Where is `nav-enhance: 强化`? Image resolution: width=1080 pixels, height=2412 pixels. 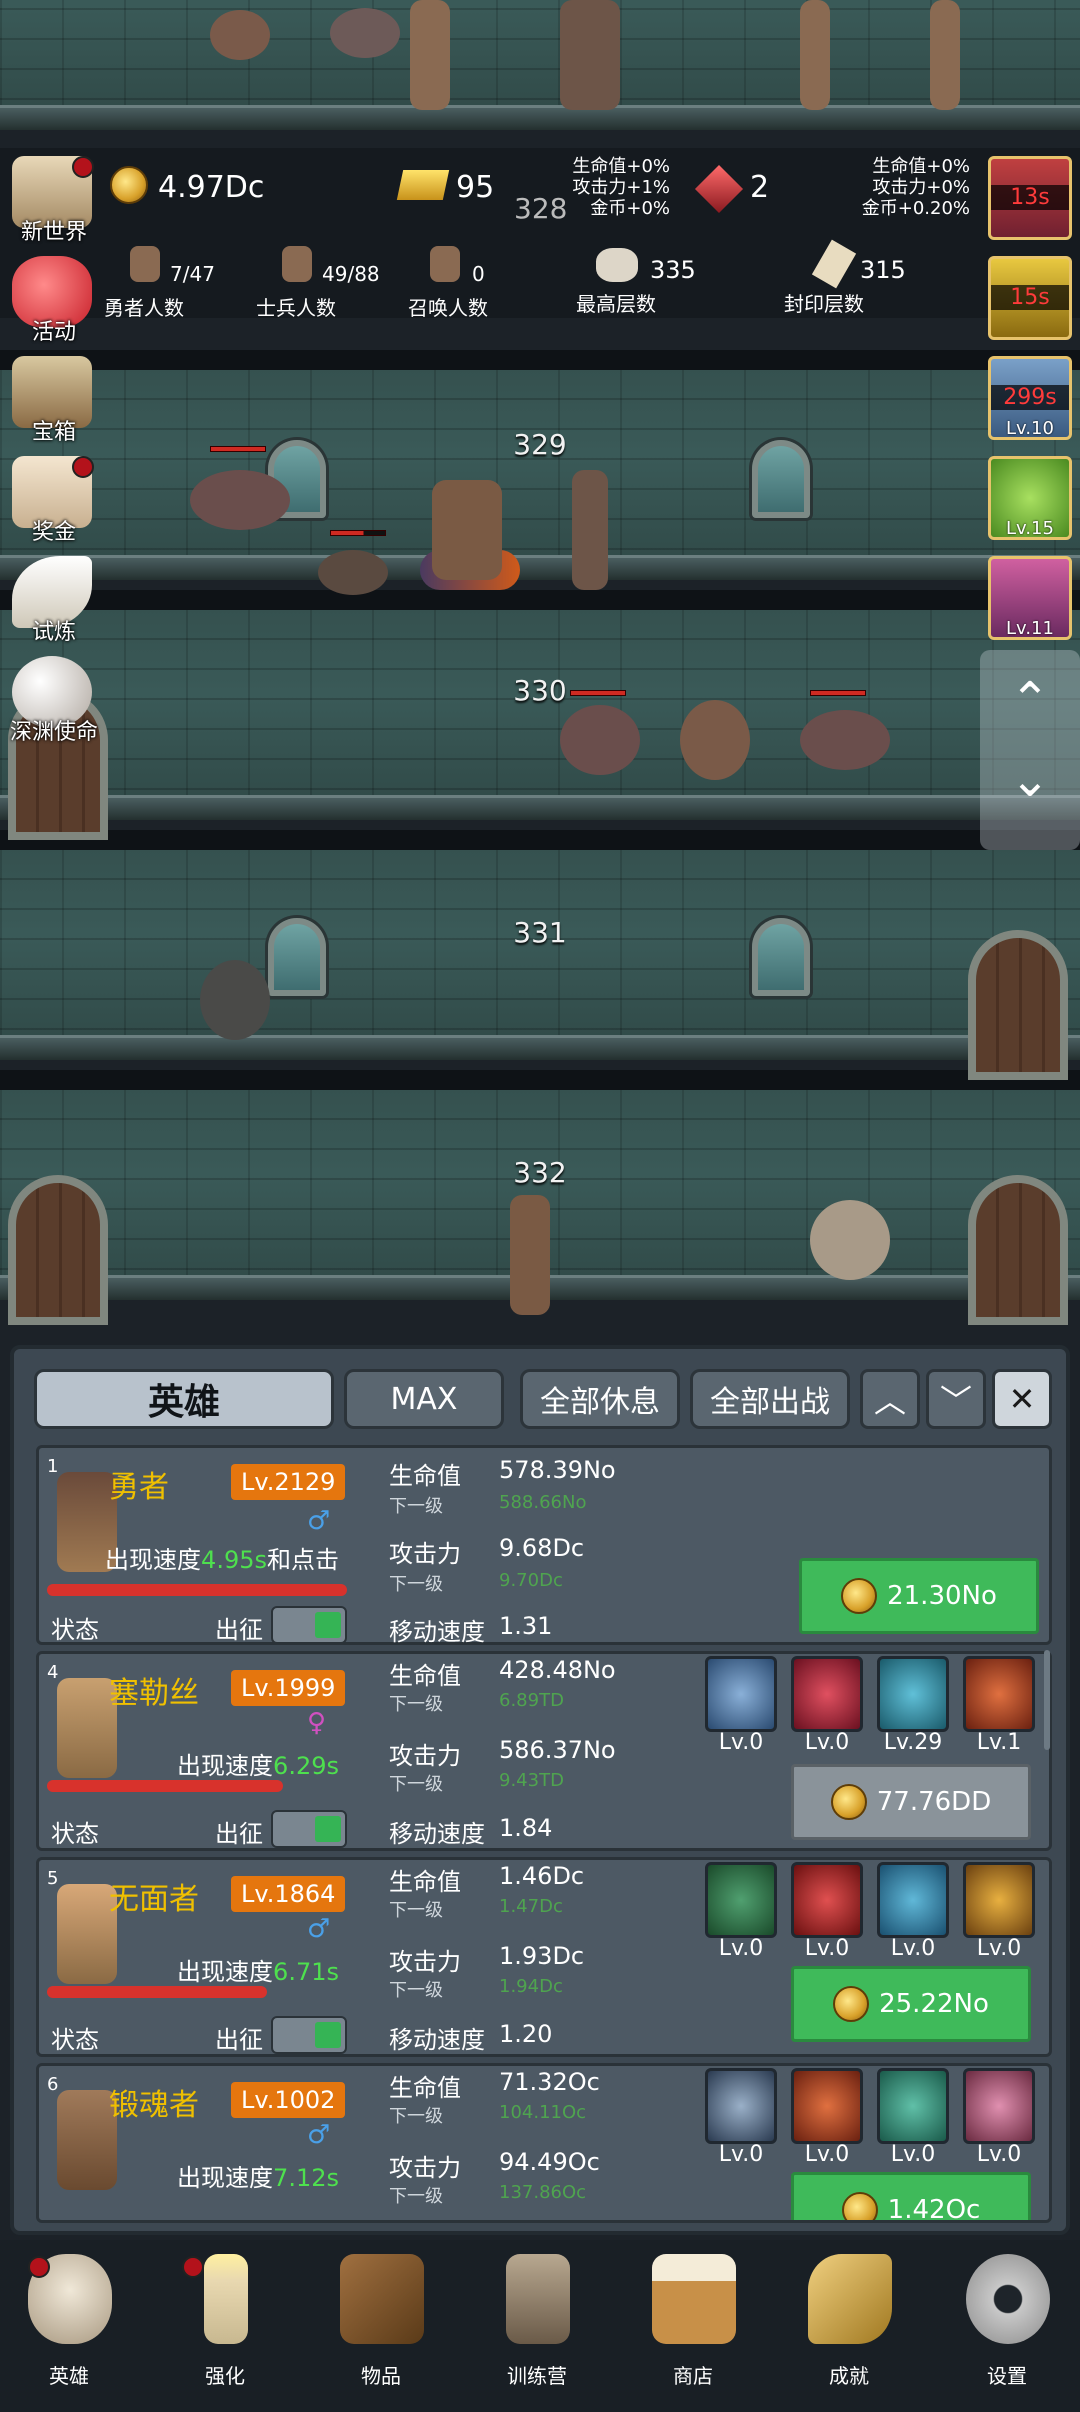 nav-enhance: 强化 is located at coordinates (225, 2329).